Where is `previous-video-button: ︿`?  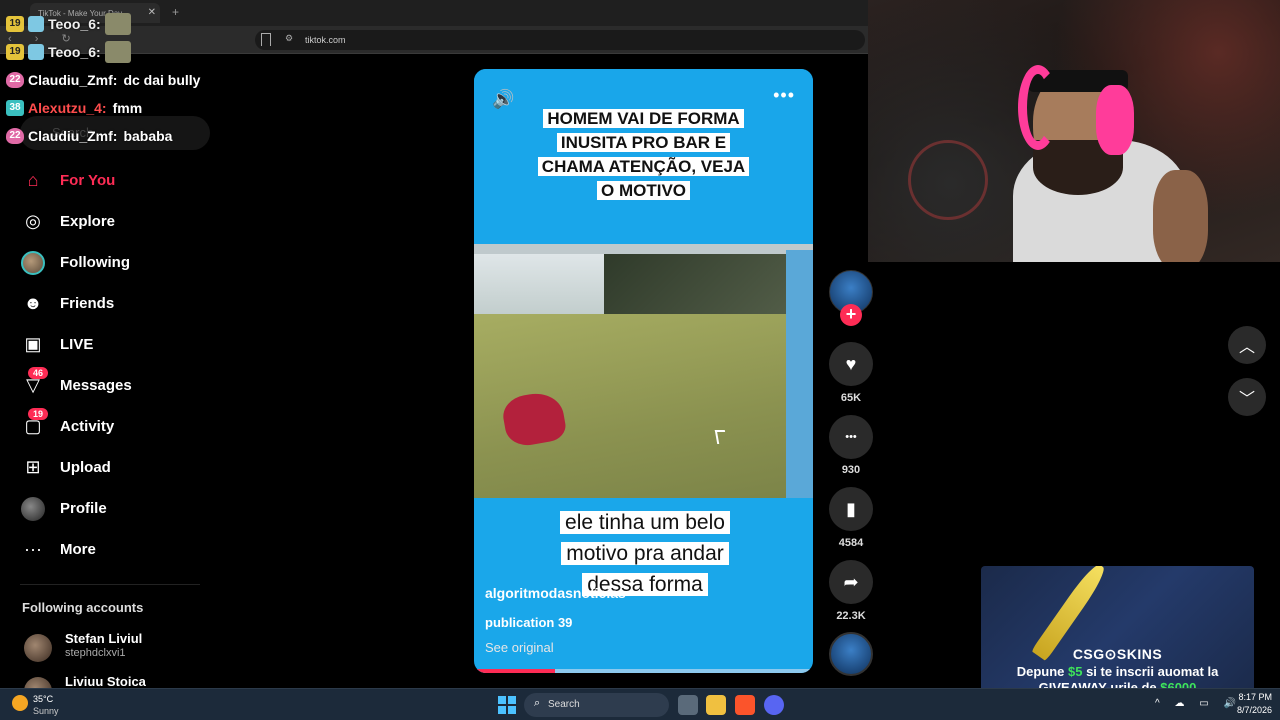
previous-video-button: ︿ is located at coordinates (1247, 345).